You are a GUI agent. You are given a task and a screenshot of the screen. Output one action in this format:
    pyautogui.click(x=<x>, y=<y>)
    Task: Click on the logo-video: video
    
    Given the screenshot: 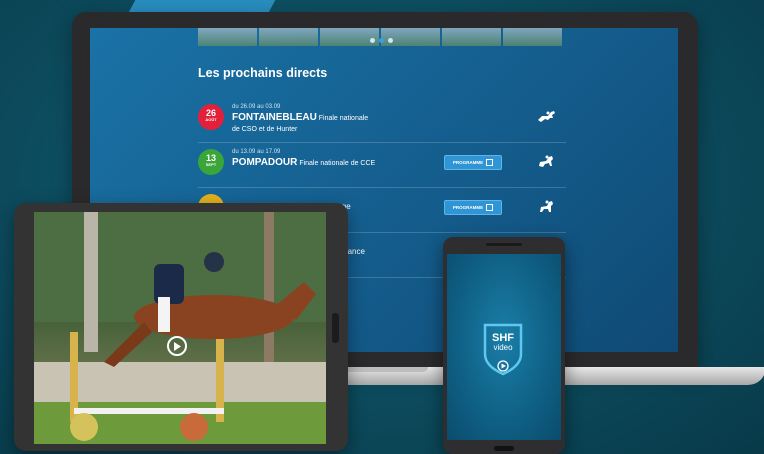 What is the action you would take?
    pyautogui.click(x=503, y=347)
    